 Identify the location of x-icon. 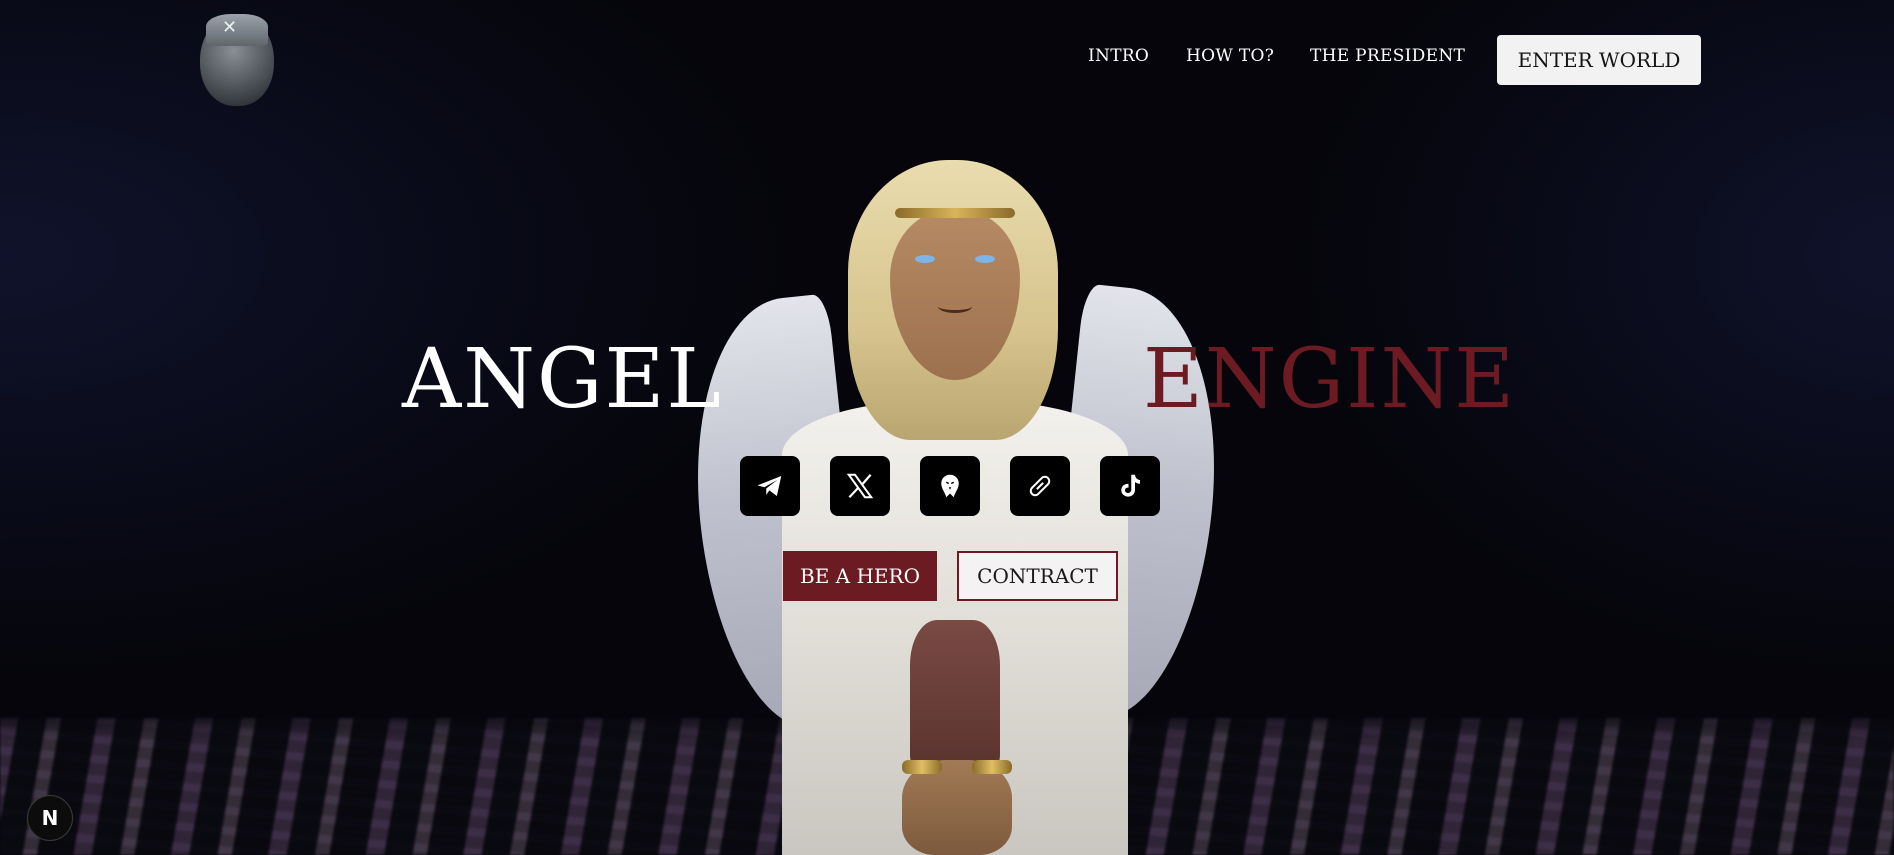
(860, 486).